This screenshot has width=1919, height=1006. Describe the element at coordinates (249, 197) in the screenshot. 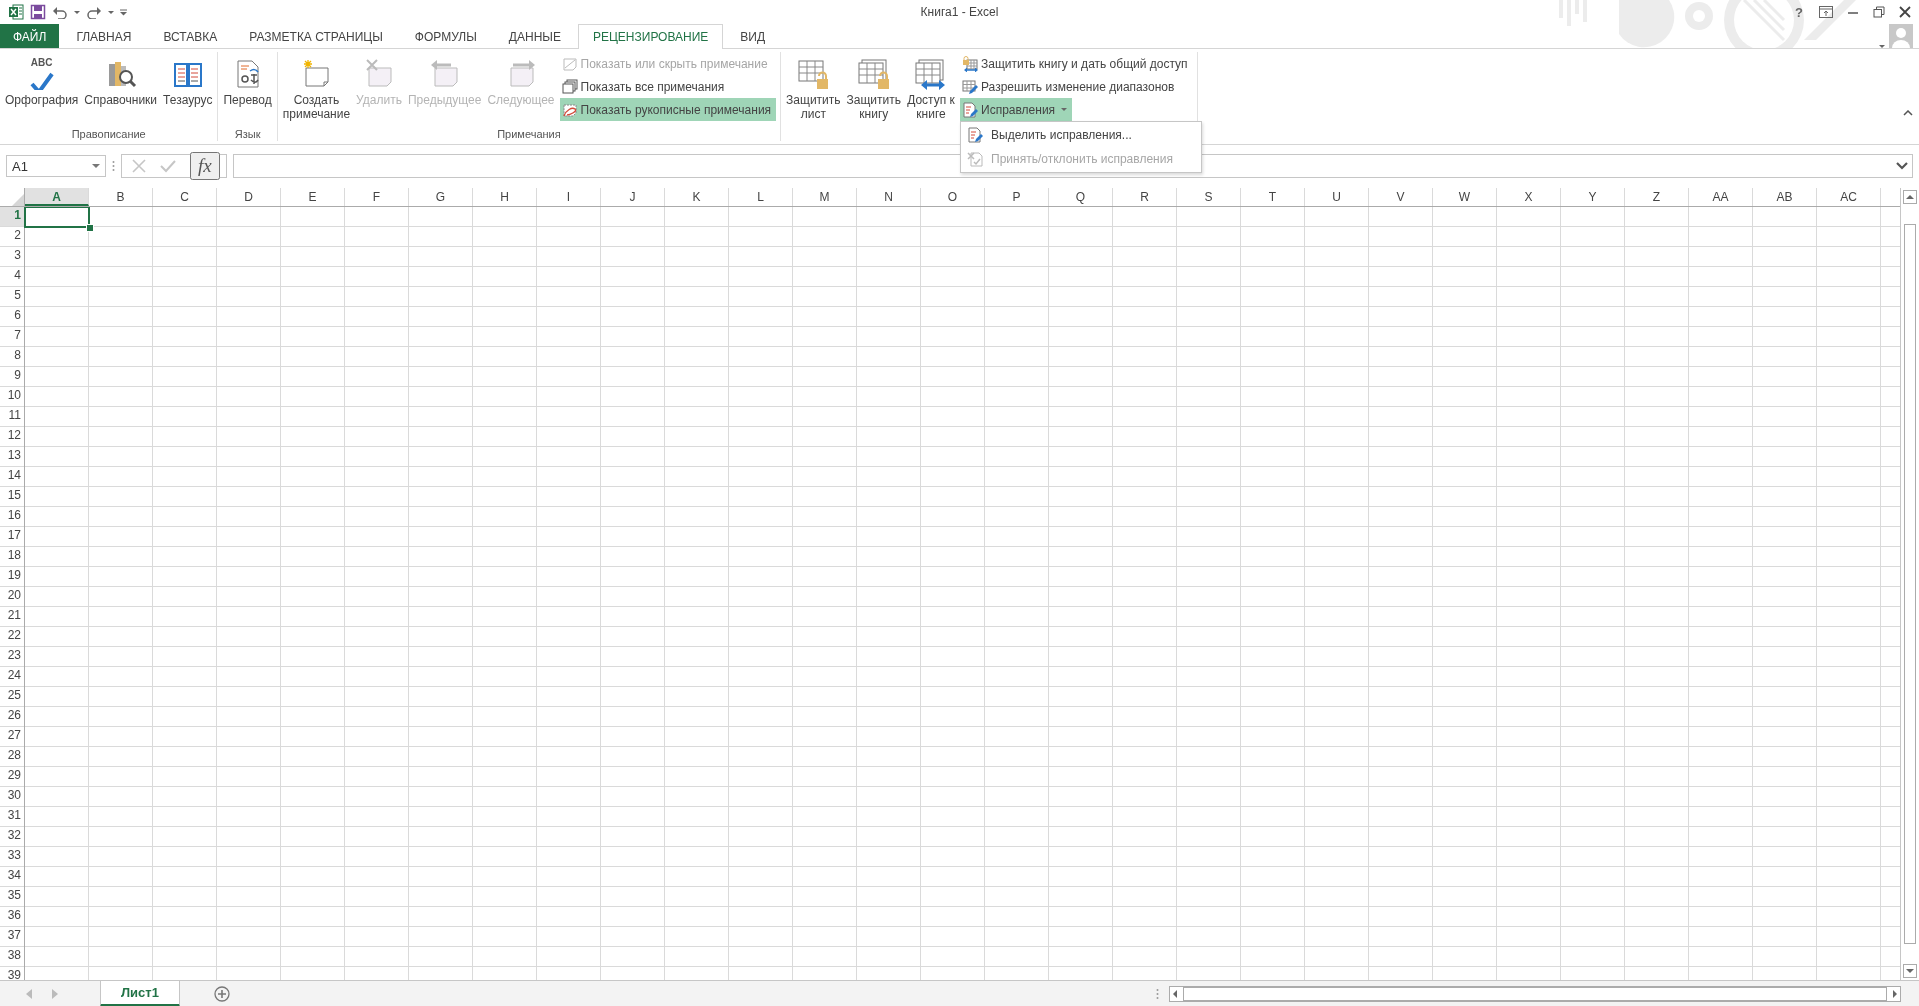

I see `column-header: D` at that location.